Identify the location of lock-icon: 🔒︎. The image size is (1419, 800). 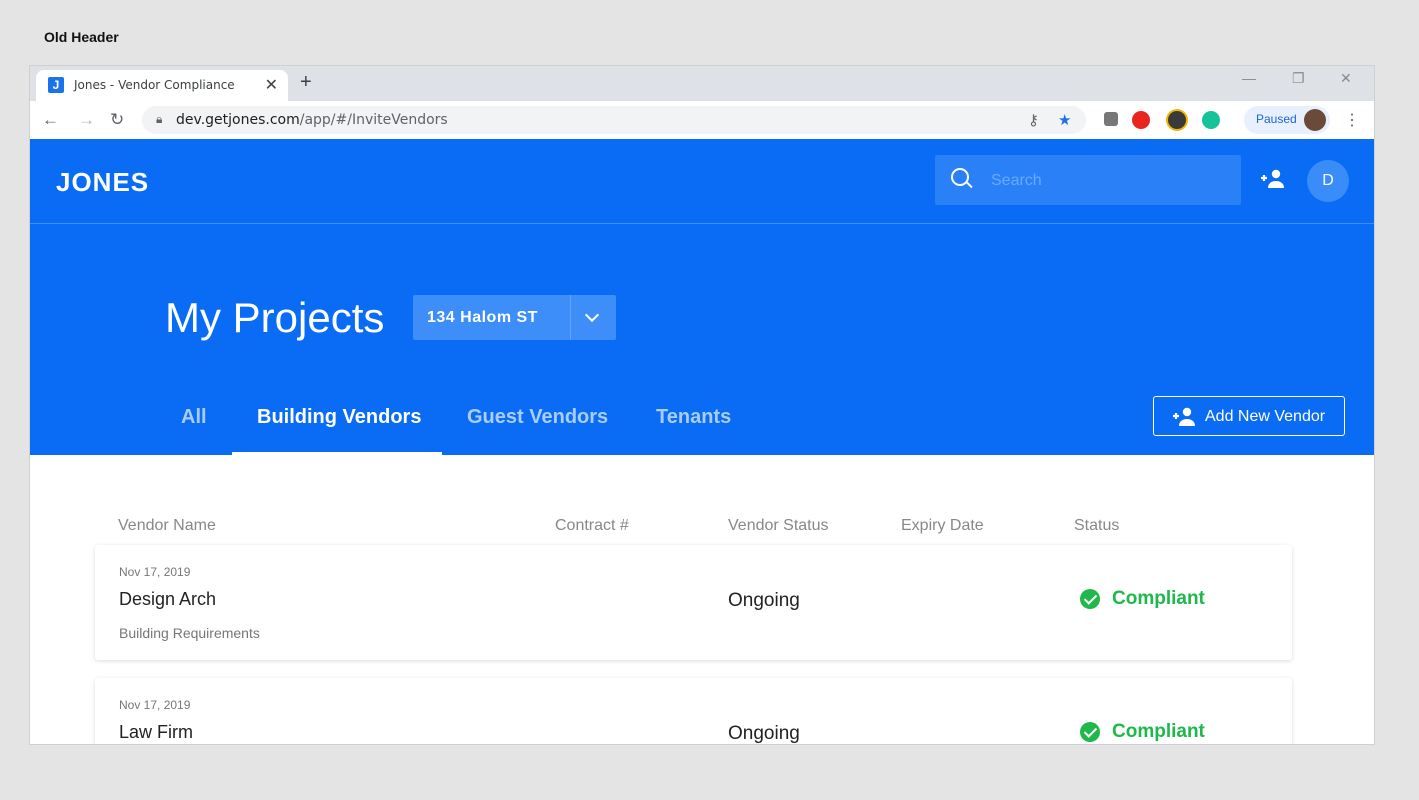
(159, 119).